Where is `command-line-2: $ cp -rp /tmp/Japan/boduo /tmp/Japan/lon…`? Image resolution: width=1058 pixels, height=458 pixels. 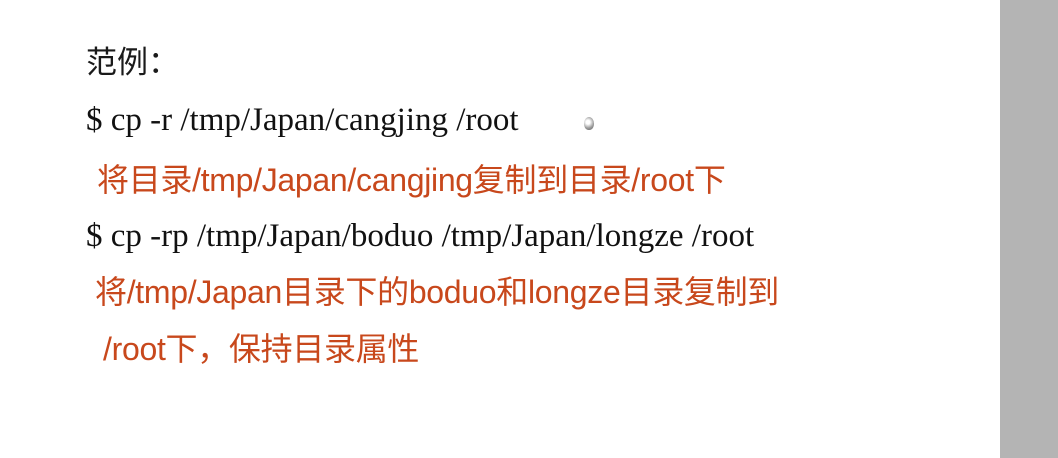
command-line-2: $ cp -rp /tmp/Japan/boduo /tmp/Japan/lon… is located at coordinates (420, 236).